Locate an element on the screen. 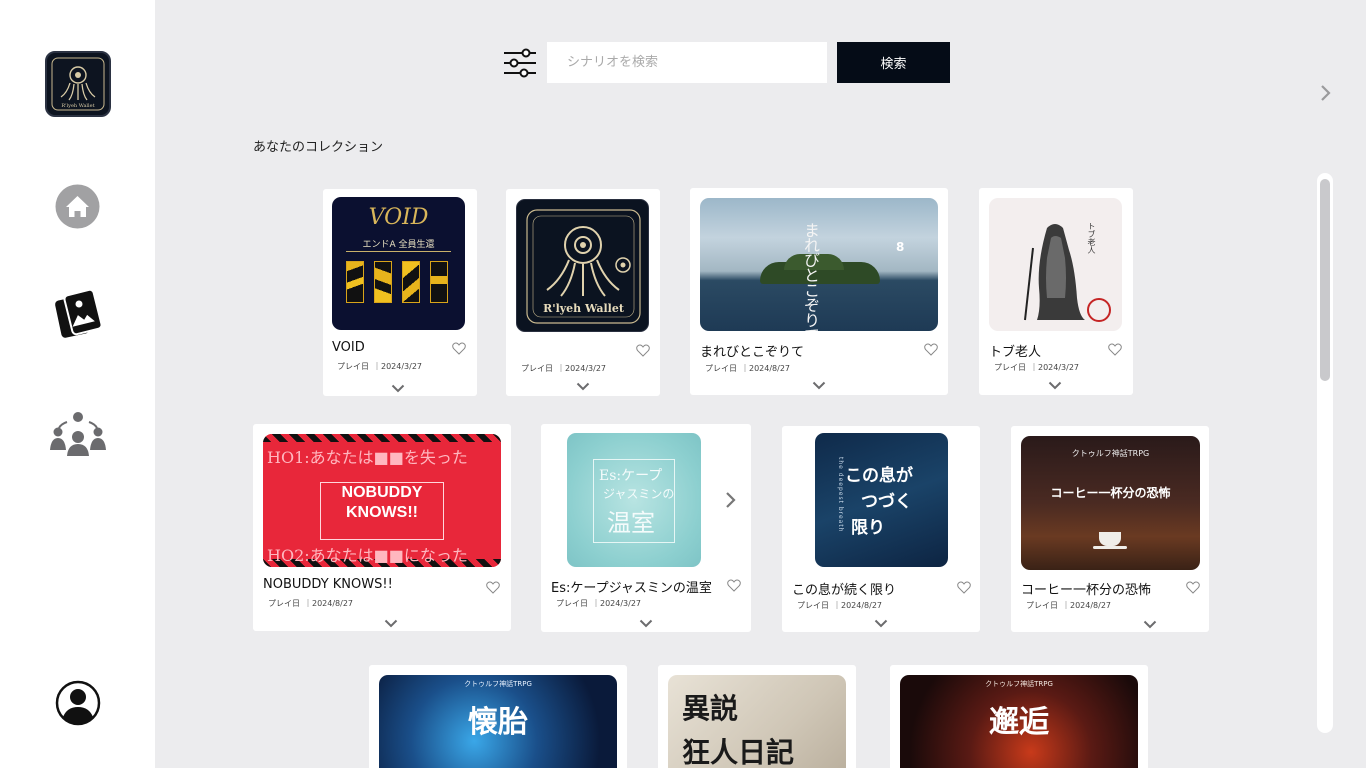 The width and height of the screenshot is (1366, 768). scenario-card-marebito: まれびとこぞりて 8 まれびとこぞりて プレイ日 ｜2024/8/27 is located at coordinates (819, 291).